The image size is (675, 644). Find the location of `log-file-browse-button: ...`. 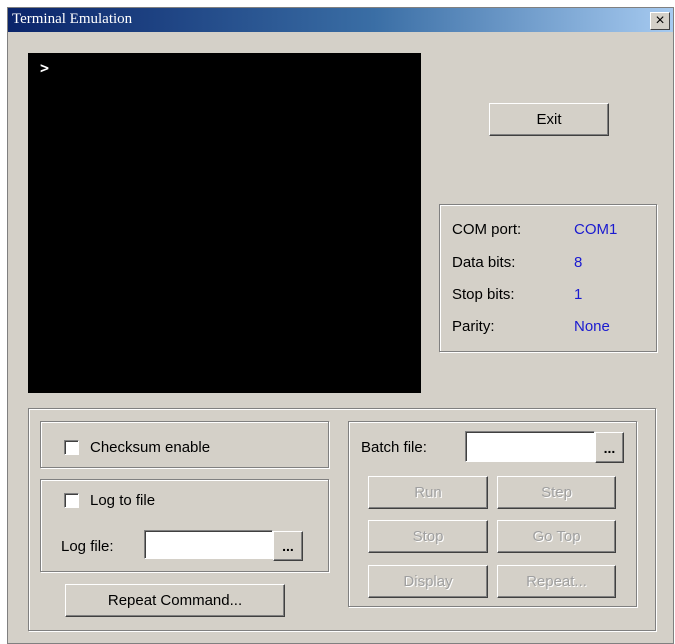

log-file-browse-button: ... is located at coordinates (288, 546).